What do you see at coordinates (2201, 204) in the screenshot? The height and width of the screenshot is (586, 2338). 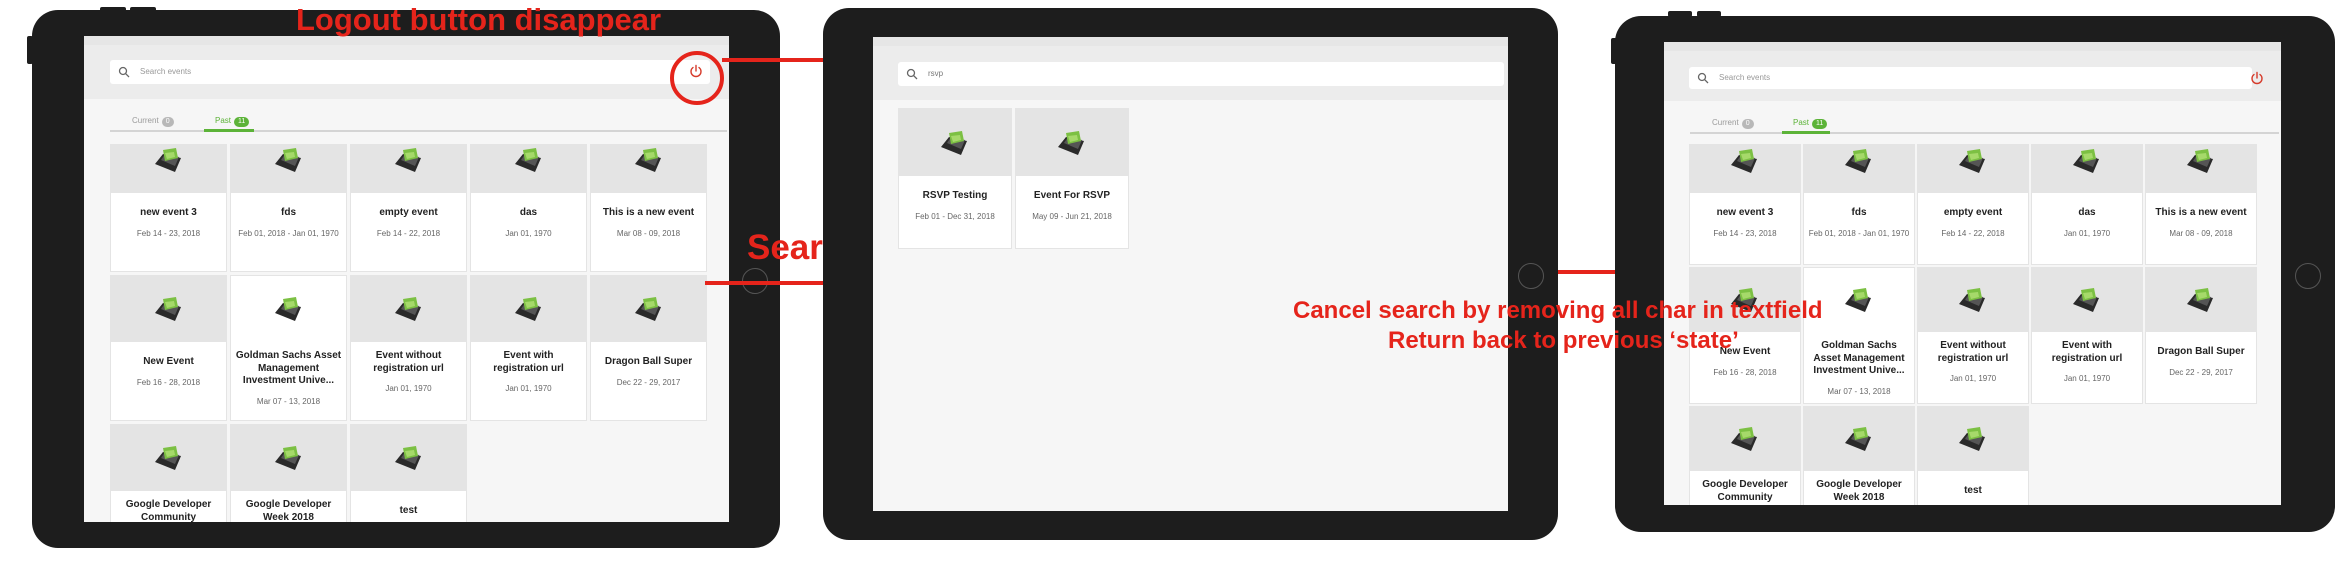 I see `event-card: This is a new event Mar 08 - 09, 2018` at bounding box center [2201, 204].